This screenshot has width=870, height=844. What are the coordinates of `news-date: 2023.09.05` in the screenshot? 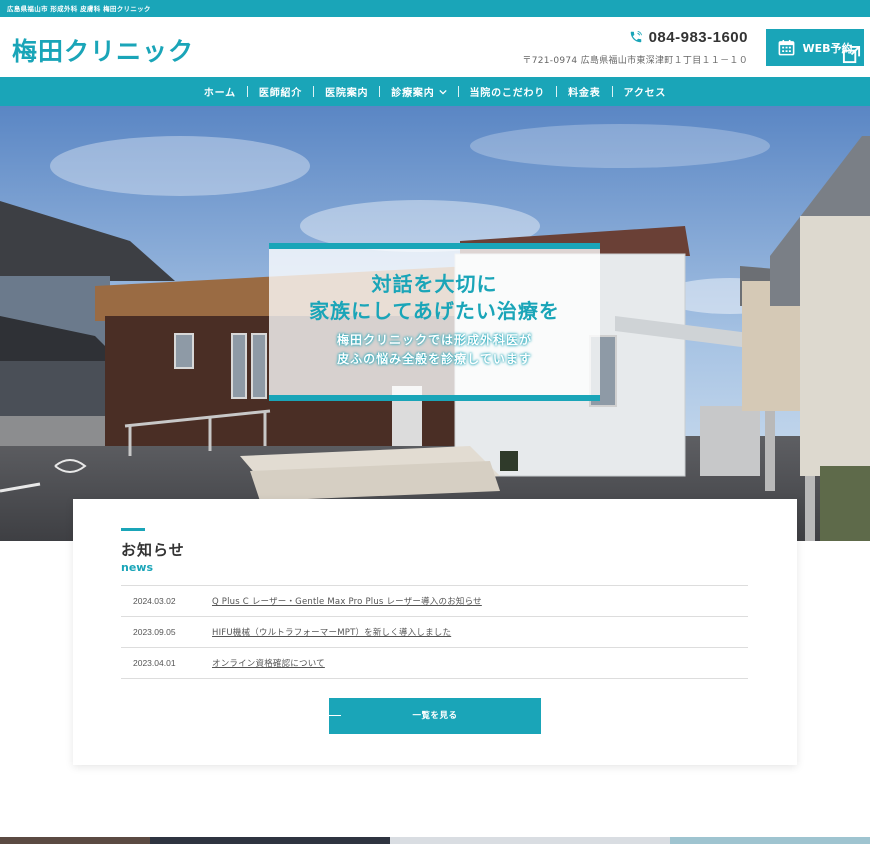 It's located at (154, 632).